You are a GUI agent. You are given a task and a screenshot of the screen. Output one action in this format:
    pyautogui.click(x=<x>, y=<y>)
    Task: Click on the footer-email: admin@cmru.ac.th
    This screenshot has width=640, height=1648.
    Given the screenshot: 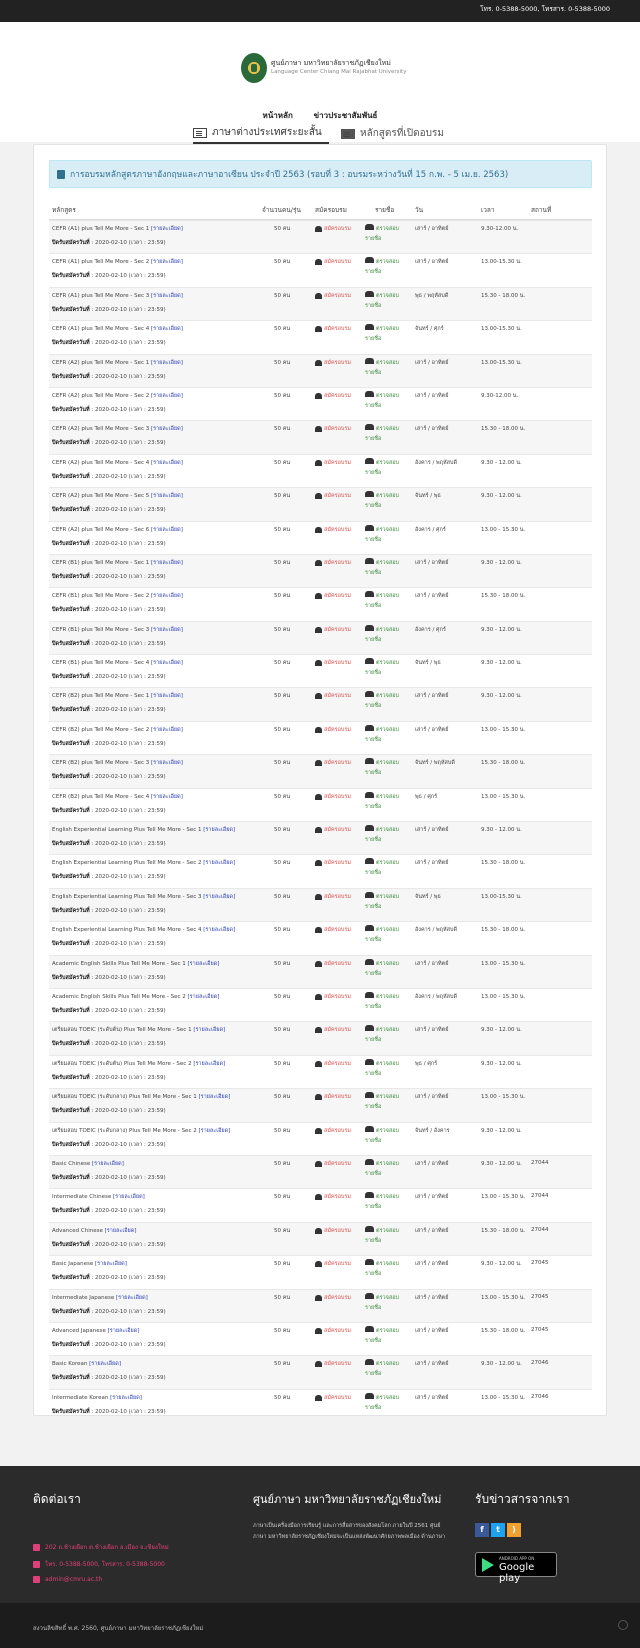 What is the action you would take?
    pyautogui.click(x=67, y=1579)
    